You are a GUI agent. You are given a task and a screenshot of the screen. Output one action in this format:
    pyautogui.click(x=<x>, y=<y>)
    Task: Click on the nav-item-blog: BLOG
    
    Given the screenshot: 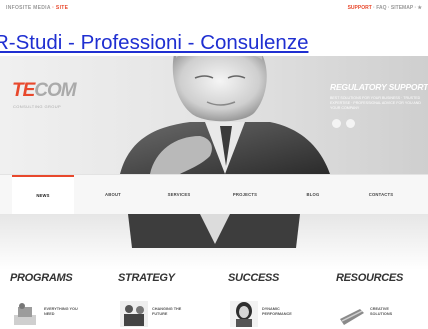 What is the action you would take?
    pyautogui.click(x=313, y=195)
    